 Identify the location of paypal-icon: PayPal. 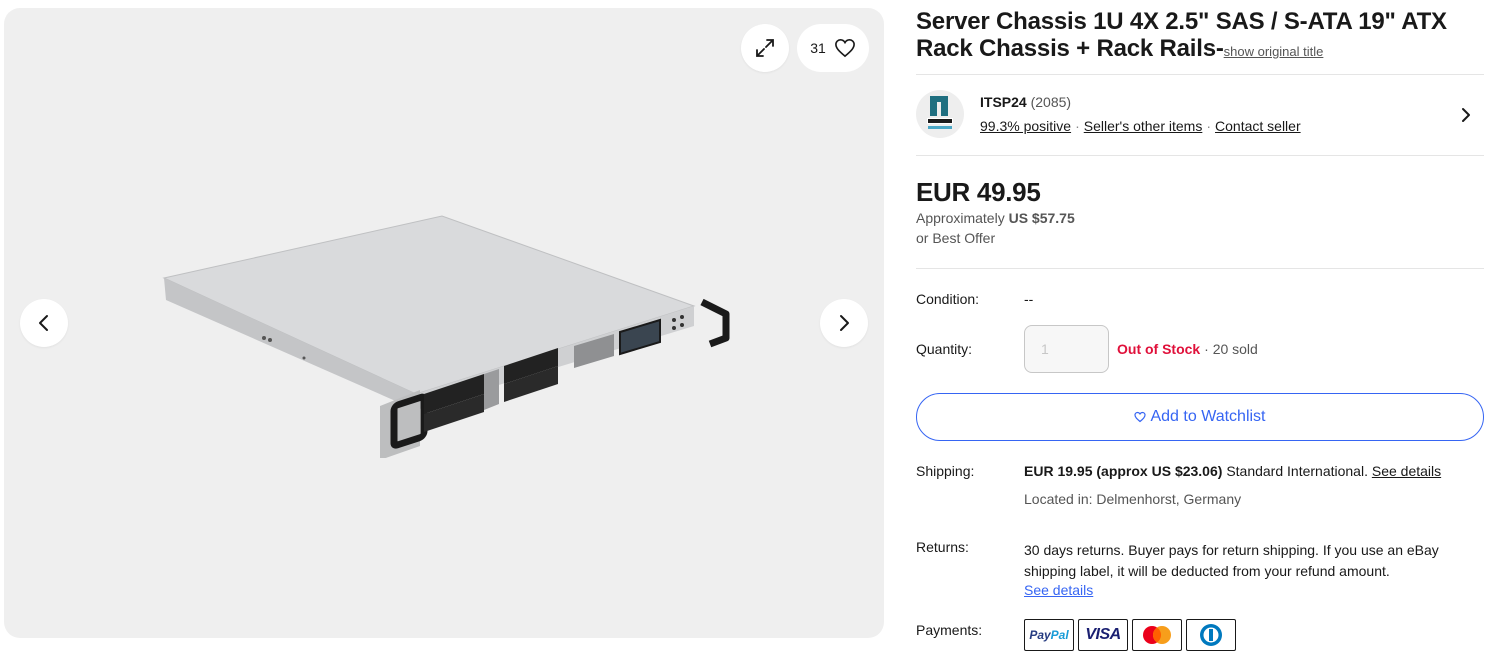
(1049, 635).